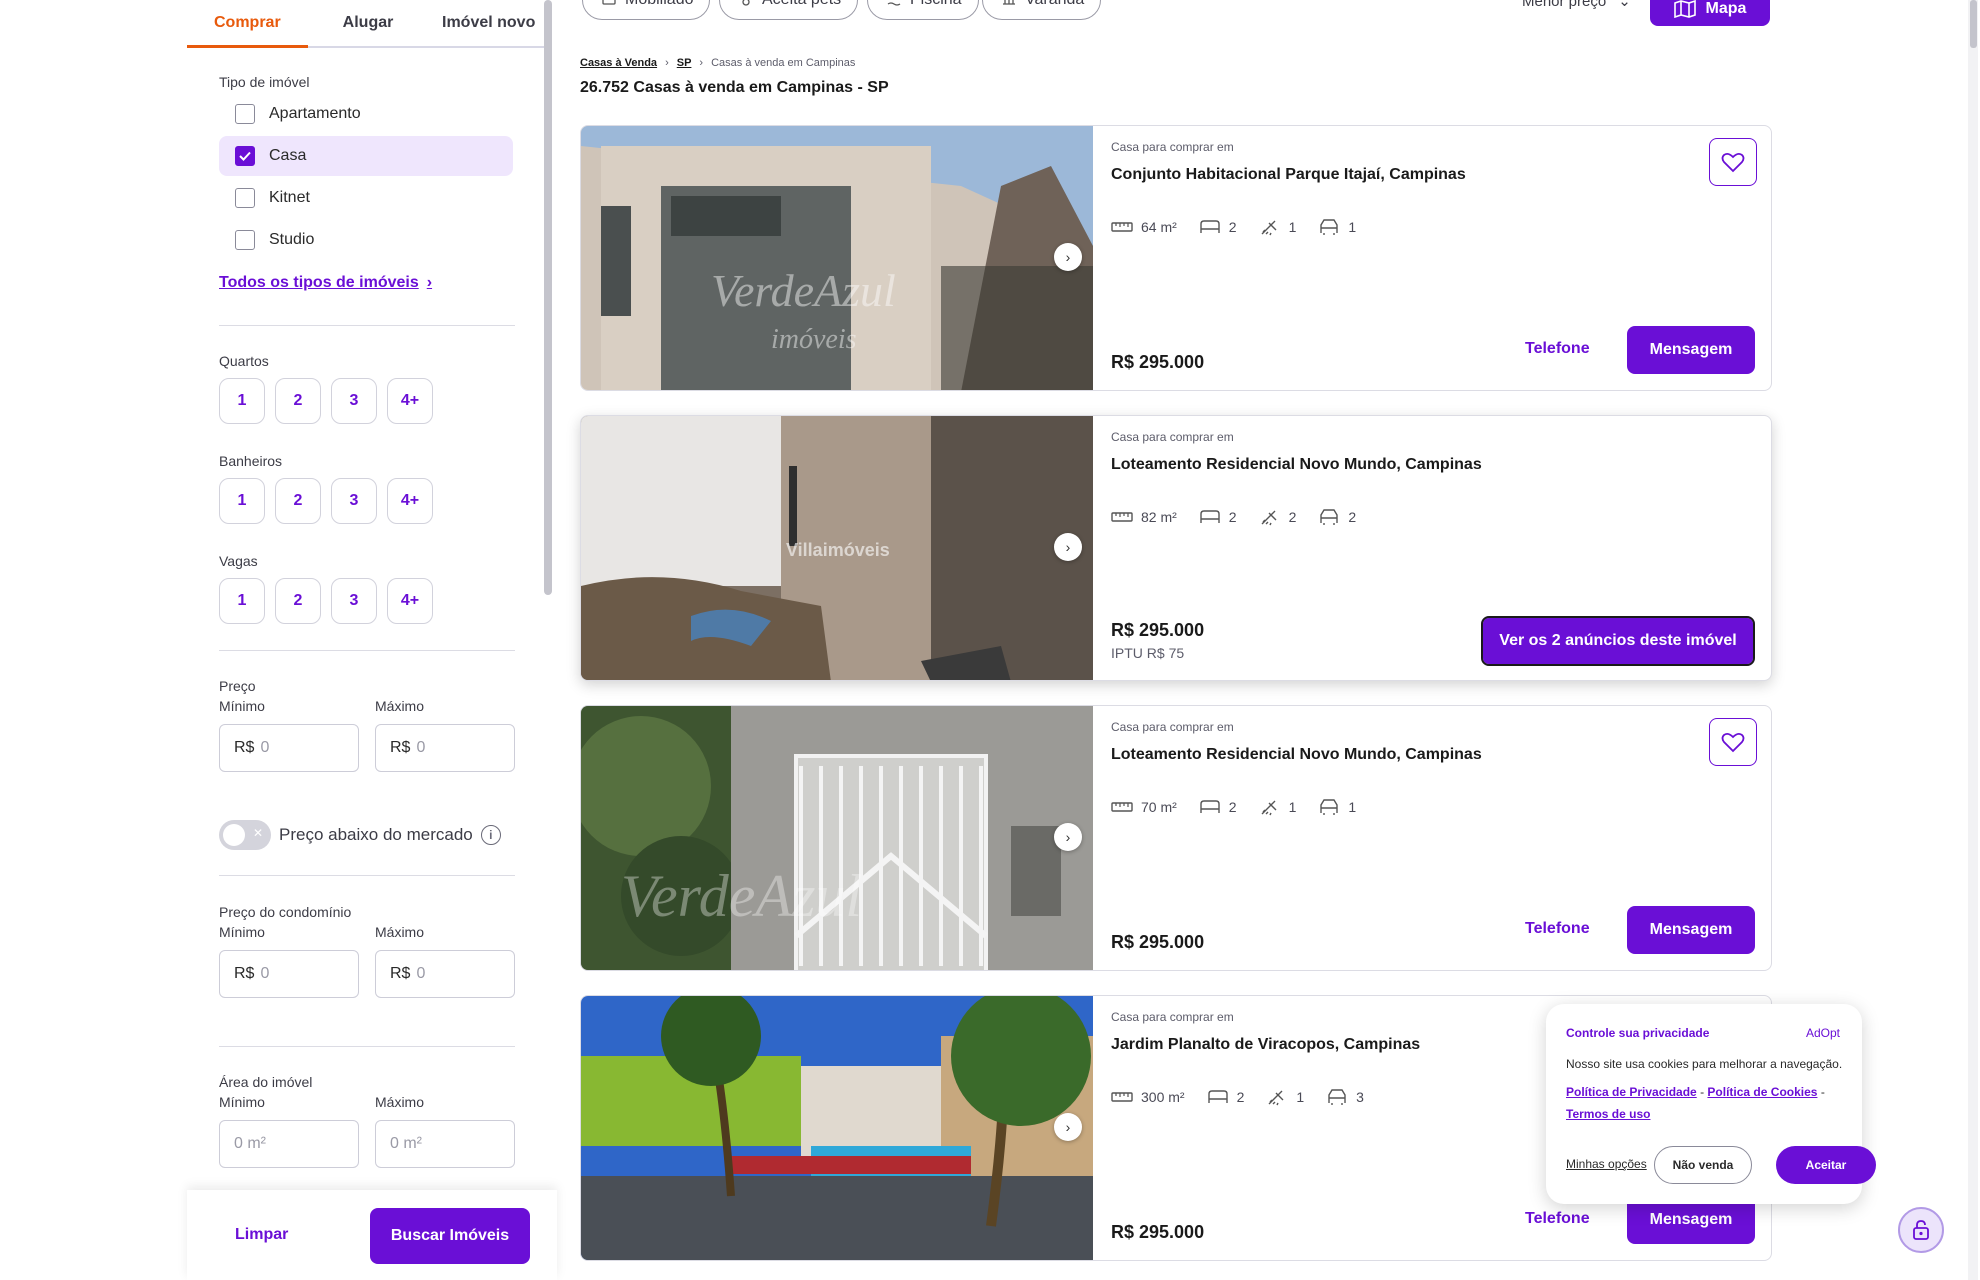 Image resolution: width=1980 pixels, height=1280 pixels. I want to click on preco-abaixo-toggle: ✕, so click(245, 835).